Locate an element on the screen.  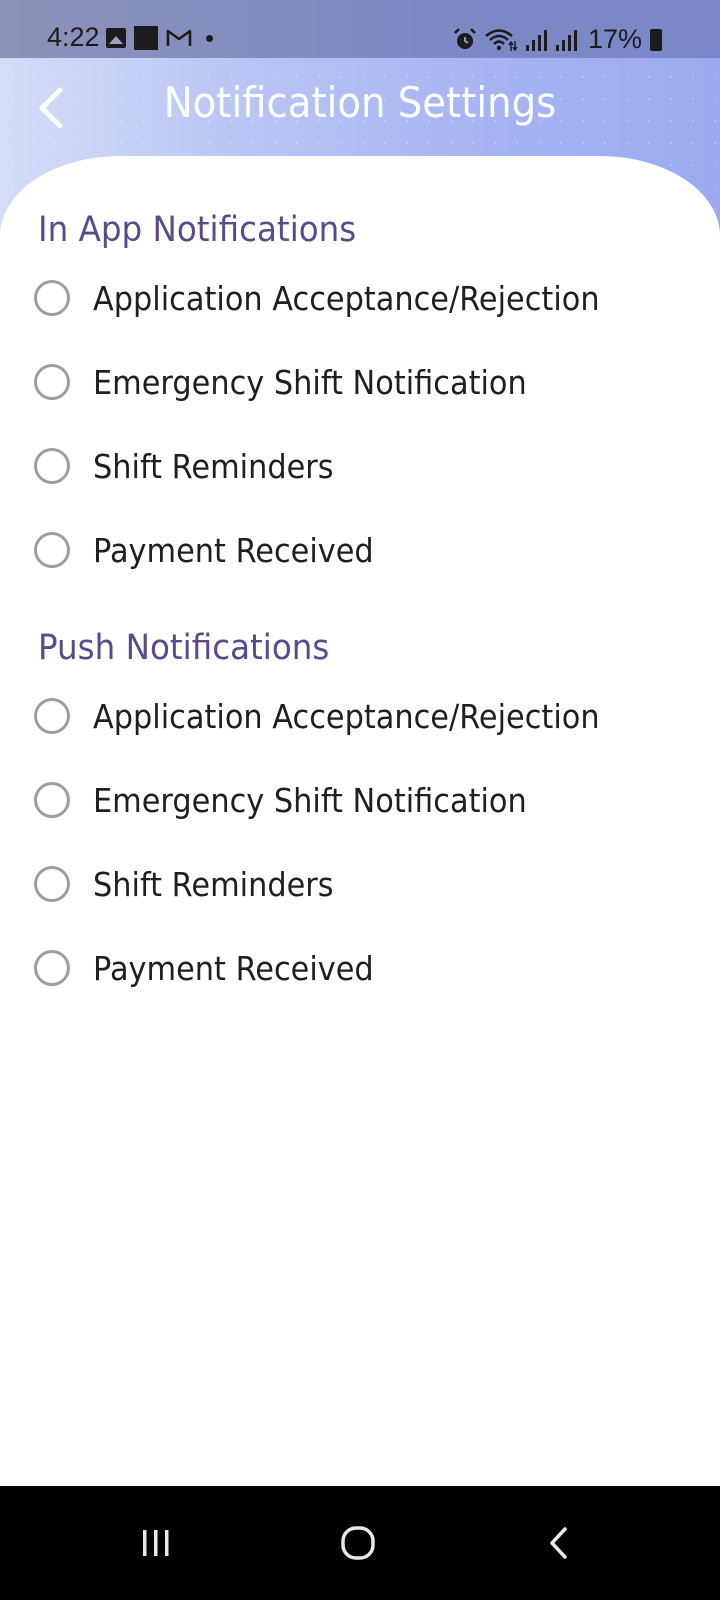
status-bar: 4:22 17% is located at coordinates (360, 29).